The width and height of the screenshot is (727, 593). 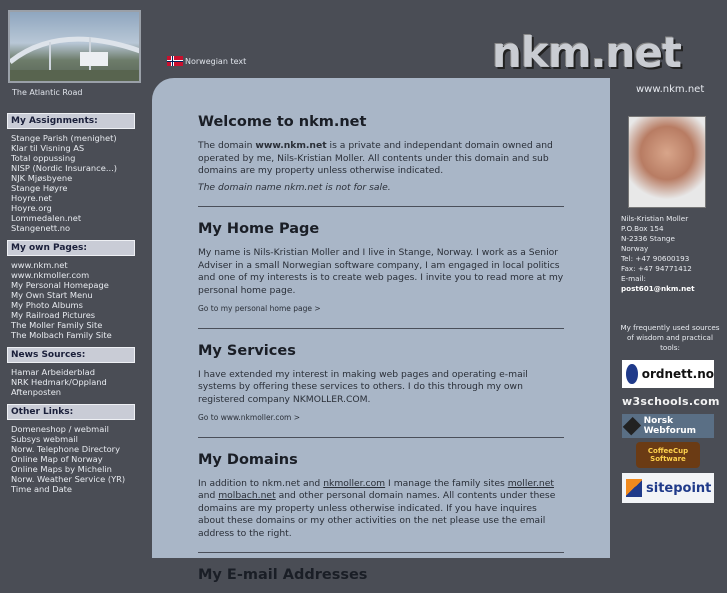 I want to click on molbach-link: molbach.net, so click(x=246, y=495).